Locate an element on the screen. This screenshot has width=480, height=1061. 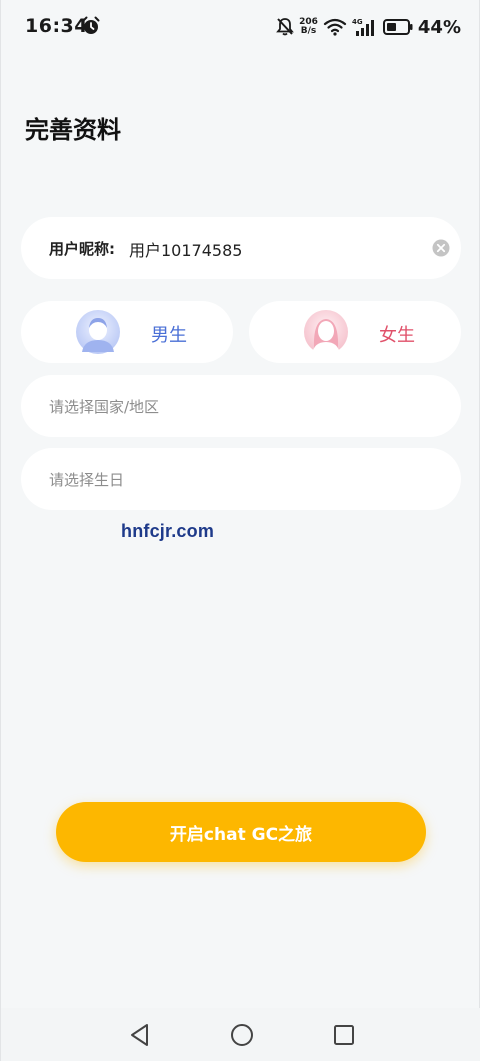
nickname-input: 用户10174585 is located at coordinates (185, 249).